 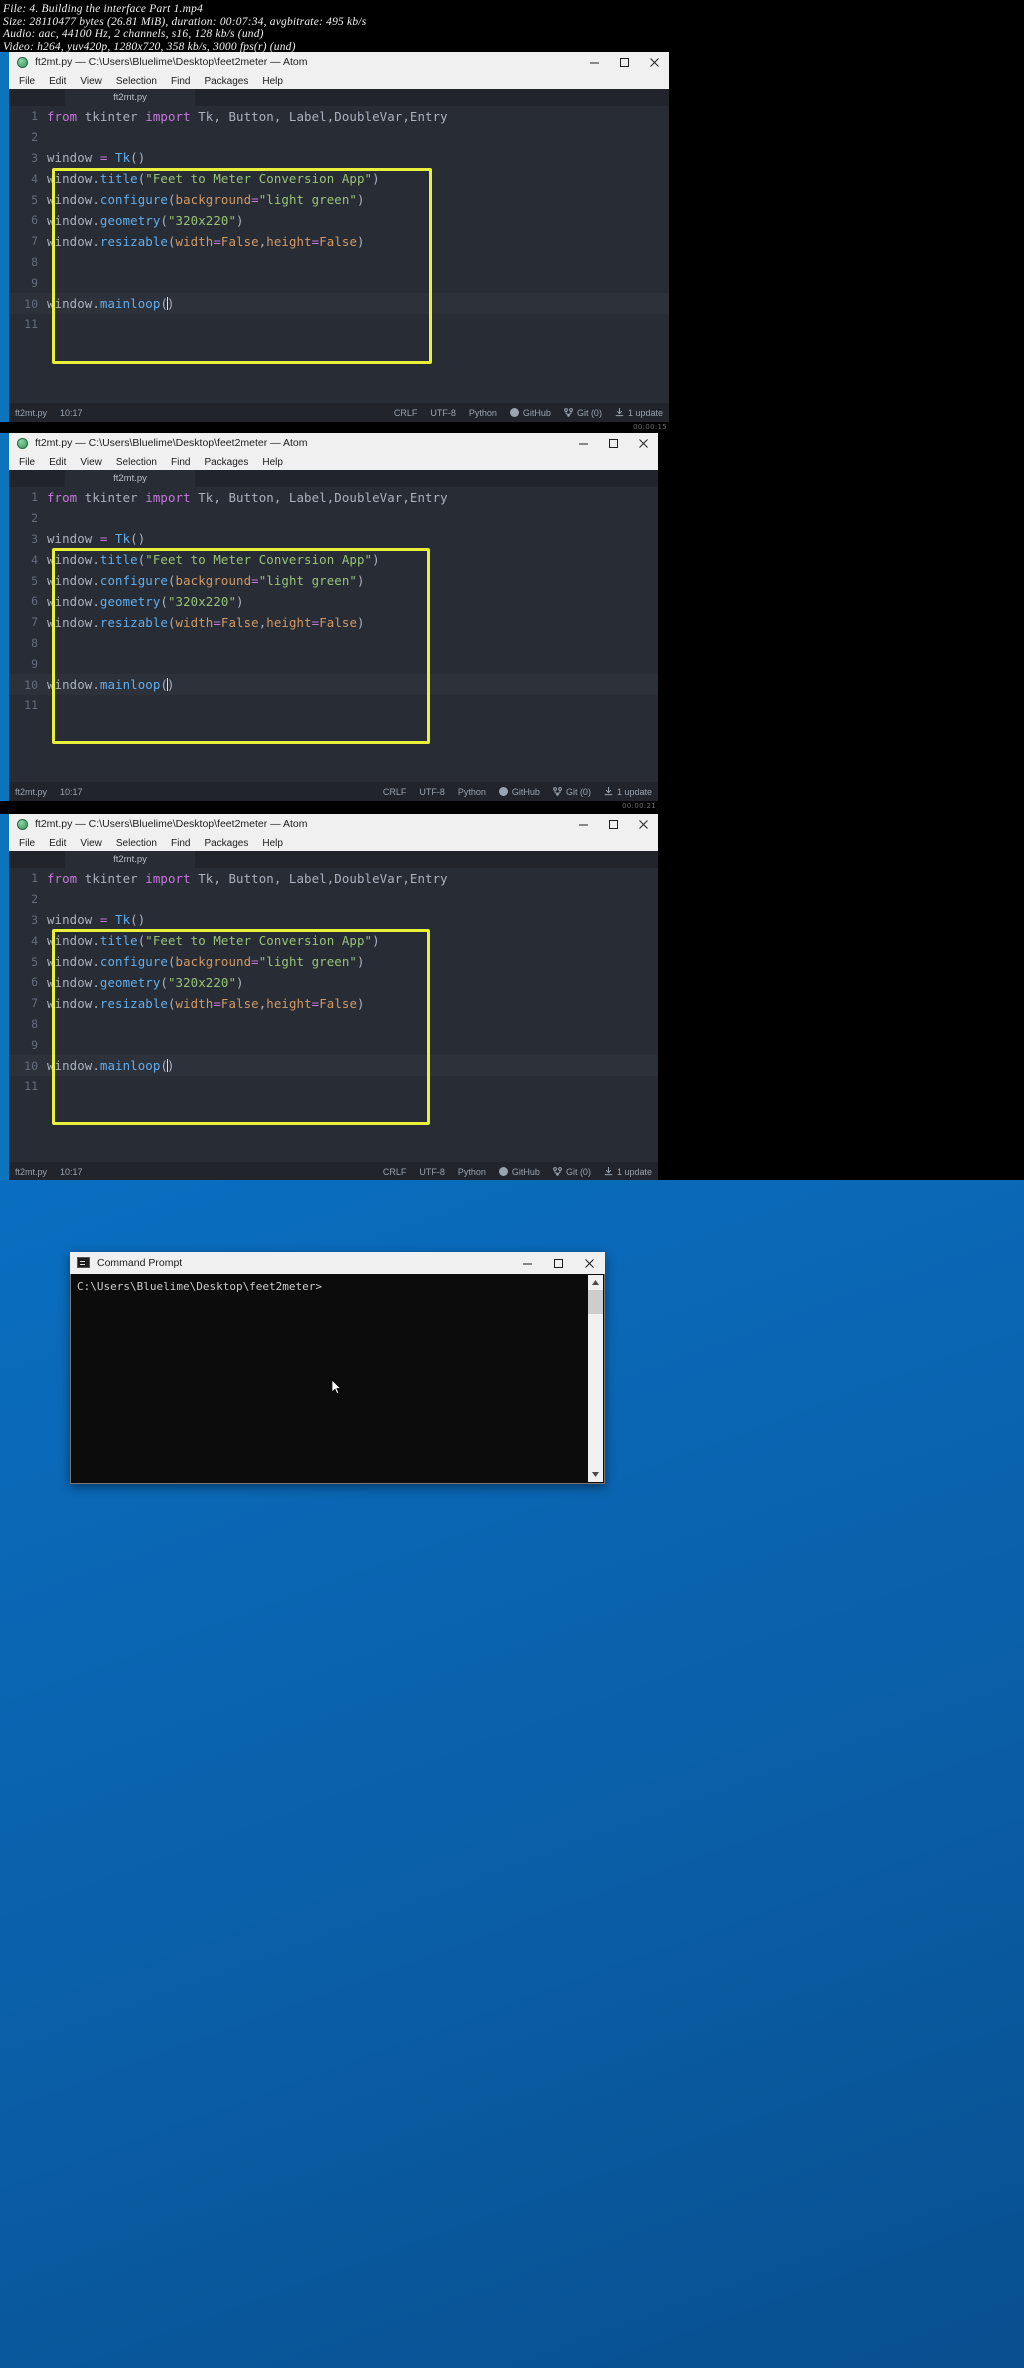 I want to click on command-prompt-scrollbar, so click(x=595, y=1378).